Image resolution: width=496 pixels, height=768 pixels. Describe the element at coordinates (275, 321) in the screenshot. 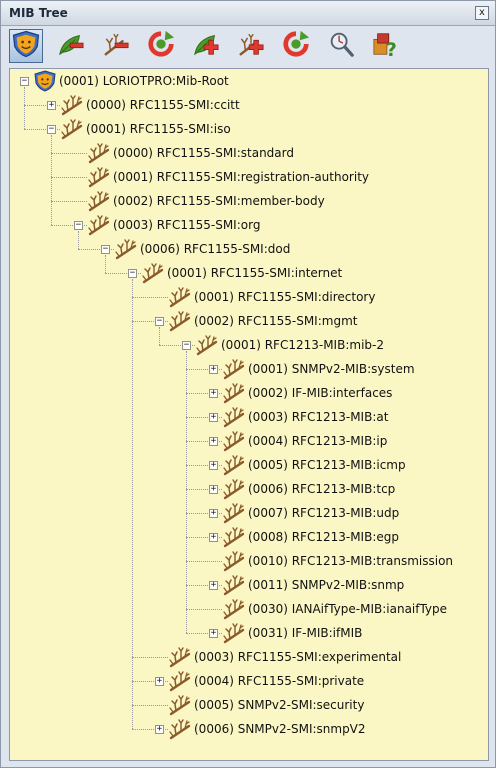

I see `tree-node-label: (0002) RFC1155-SMI:mgmt` at that location.